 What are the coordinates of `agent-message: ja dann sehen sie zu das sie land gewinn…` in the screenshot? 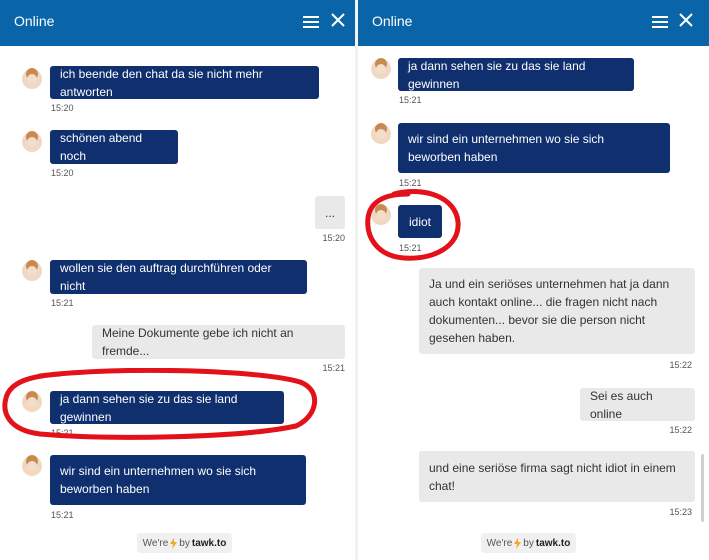 It's located at (516, 74).